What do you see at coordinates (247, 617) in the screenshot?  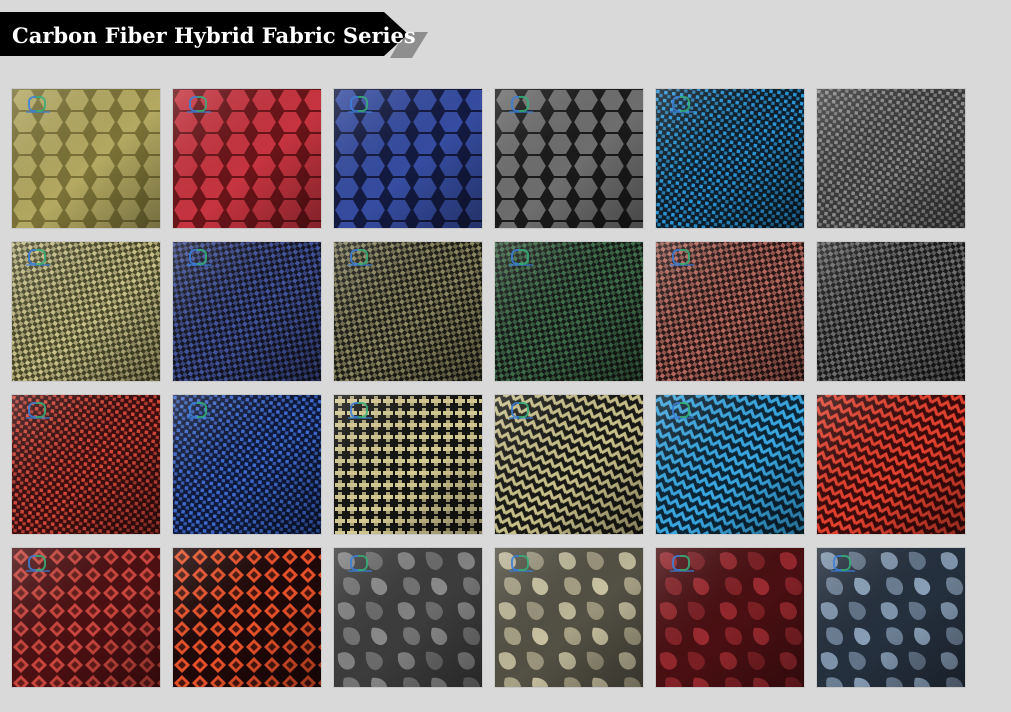 I see `fabric-image-orange-diamond-fabric` at bounding box center [247, 617].